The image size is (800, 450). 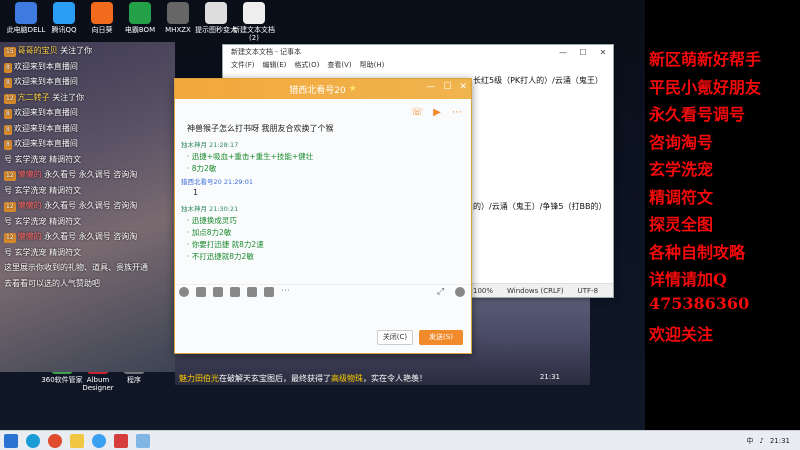 I want to click on promo-line: 详情请加Q, so click(x=688, y=279).